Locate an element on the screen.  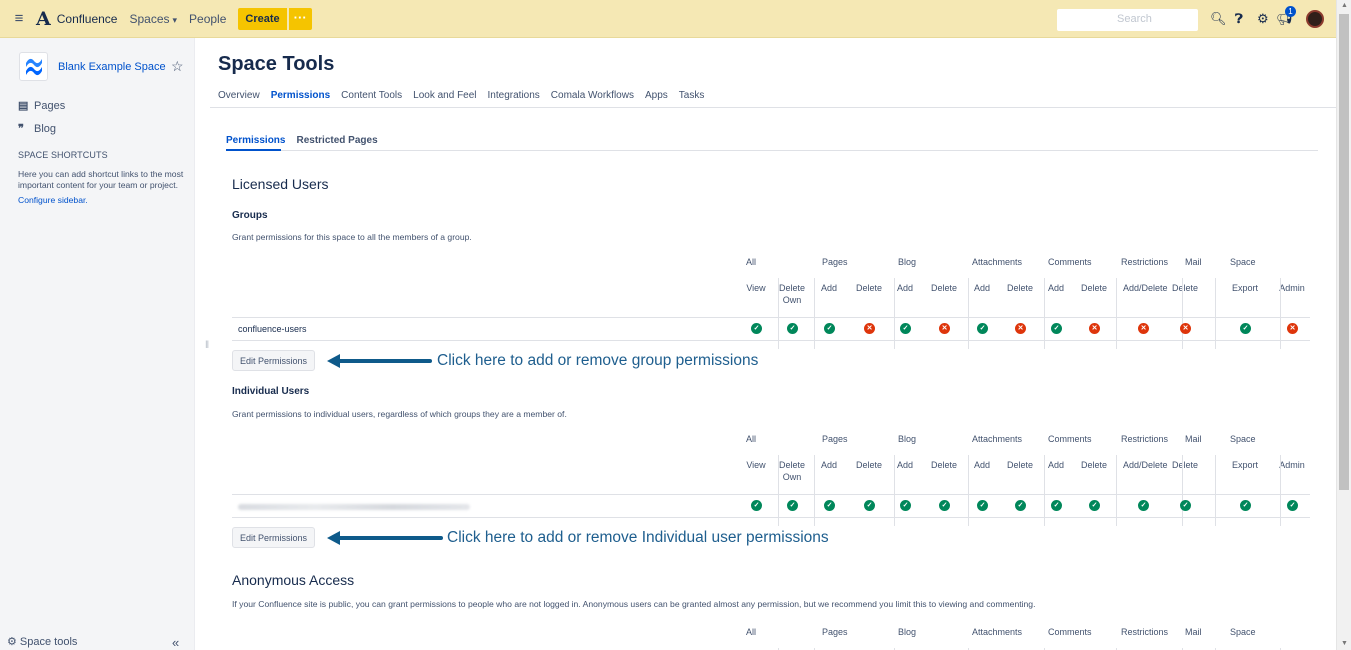
space-logo-icon is located at coordinates (33, 66).